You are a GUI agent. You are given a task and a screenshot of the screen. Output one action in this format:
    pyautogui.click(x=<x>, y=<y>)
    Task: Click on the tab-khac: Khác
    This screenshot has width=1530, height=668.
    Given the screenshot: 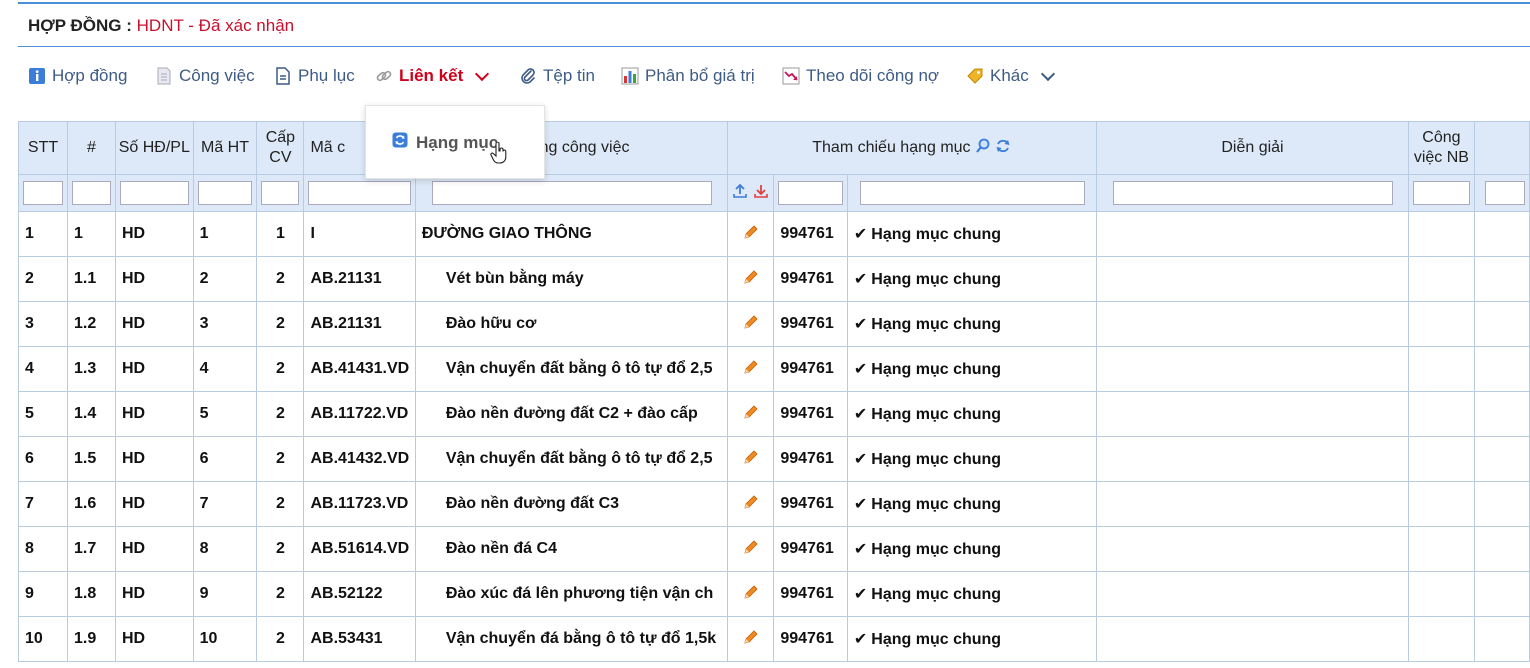 What is the action you would take?
    pyautogui.click(x=1010, y=76)
    